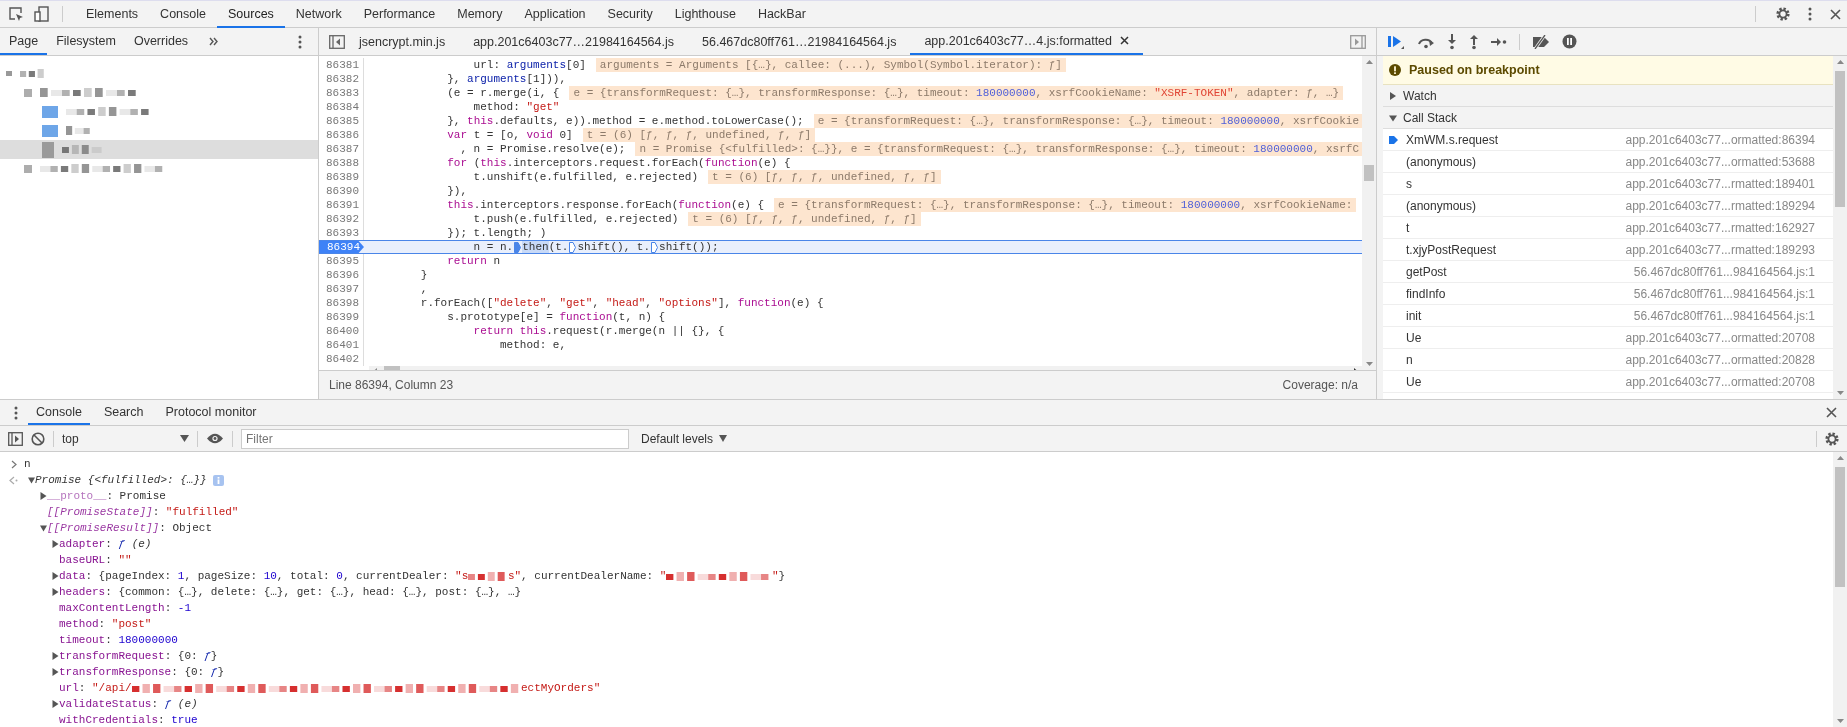 The width and height of the screenshot is (1847, 727). What do you see at coordinates (573, 41) in the screenshot?
I see `file-tab: app.201c6403c77…21984164564.js` at bounding box center [573, 41].